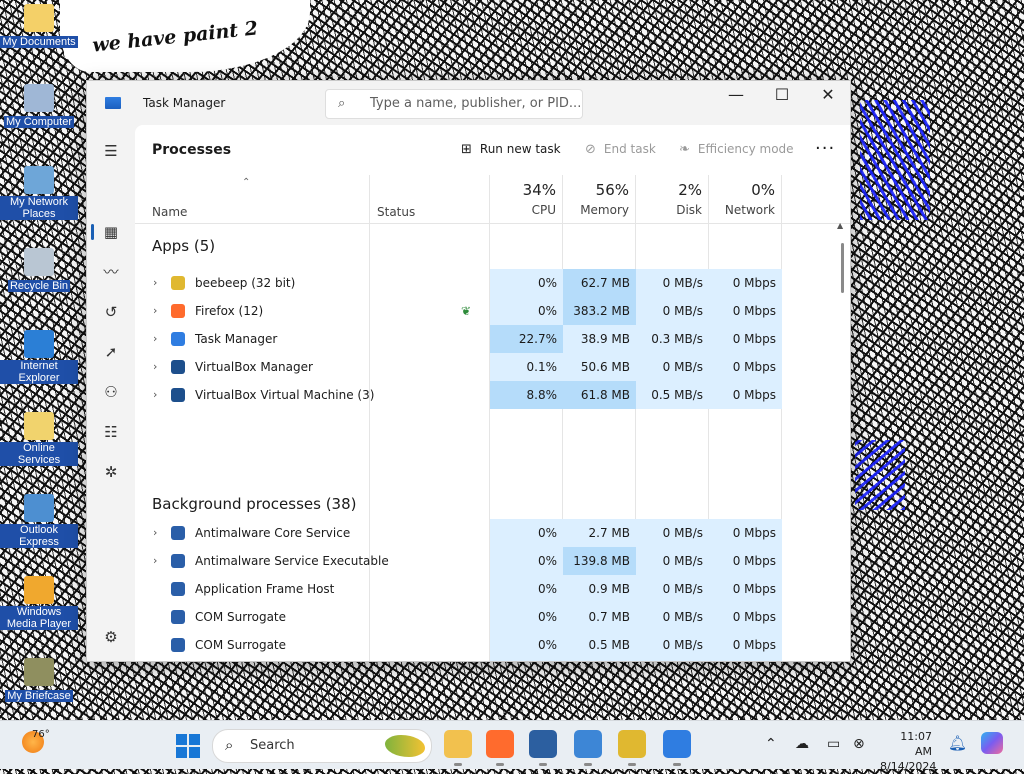 Image resolution: width=1024 pixels, height=774 pixels. What do you see at coordinates (111, 432) in the screenshot?
I see `details-icon: ☷` at bounding box center [111, 432].